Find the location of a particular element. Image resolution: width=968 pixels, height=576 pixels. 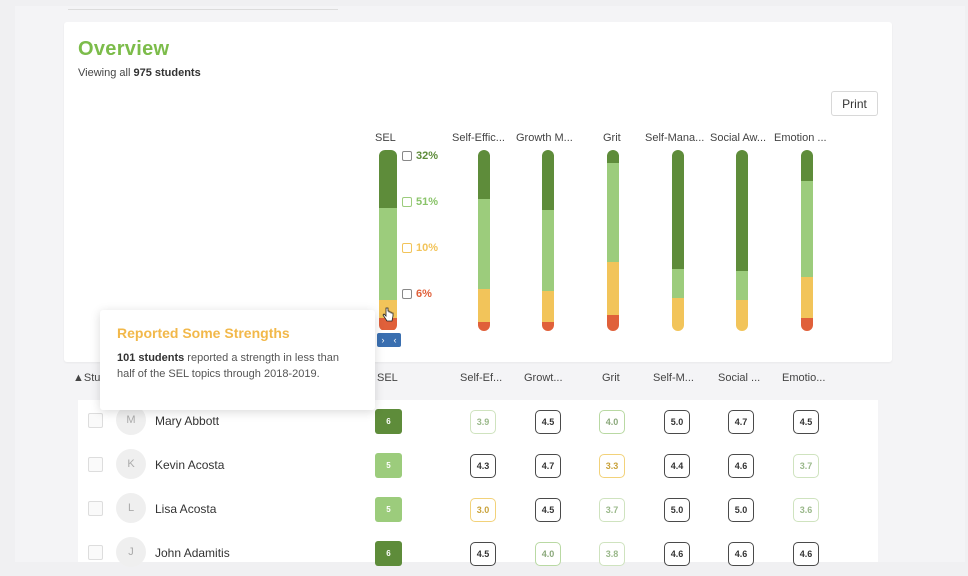

student-name: Lisa Acosta is located at coordinates (185, 509).